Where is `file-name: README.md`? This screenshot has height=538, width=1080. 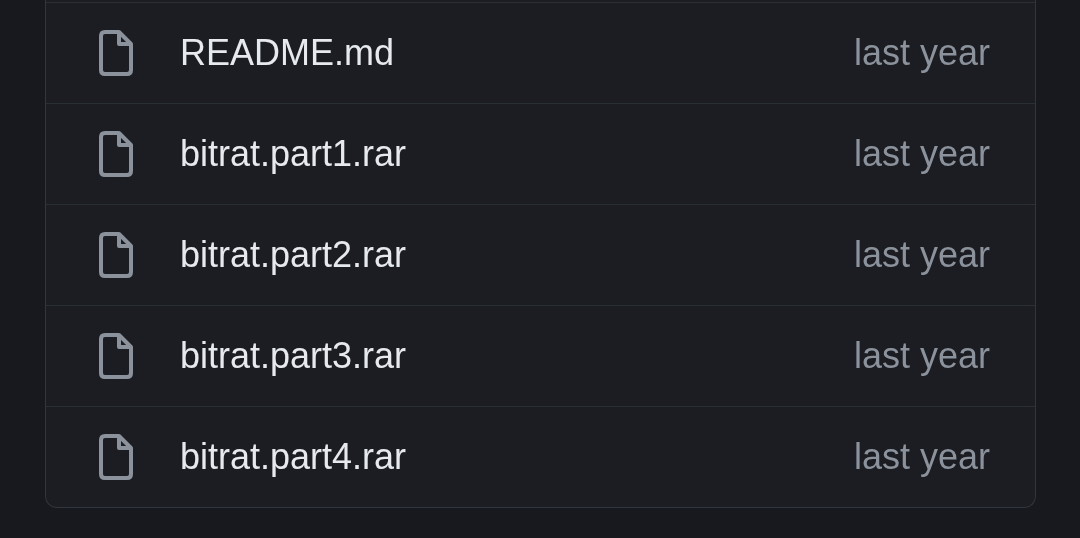
file-name: README.md is located at coordinates (287, 53).